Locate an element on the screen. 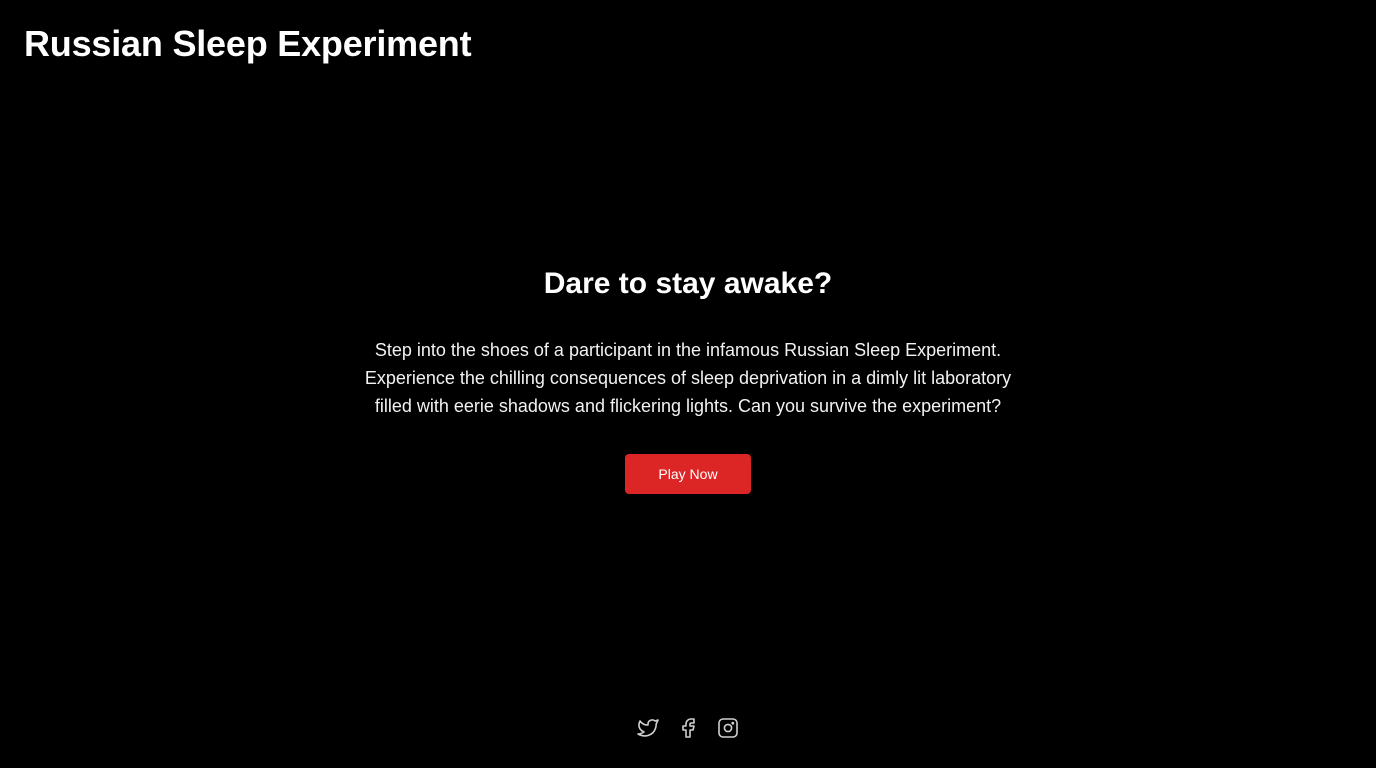 The height and width of the screenshot is (768, 1376). play-now-button: Play Now is located at coordinates (688, 474).